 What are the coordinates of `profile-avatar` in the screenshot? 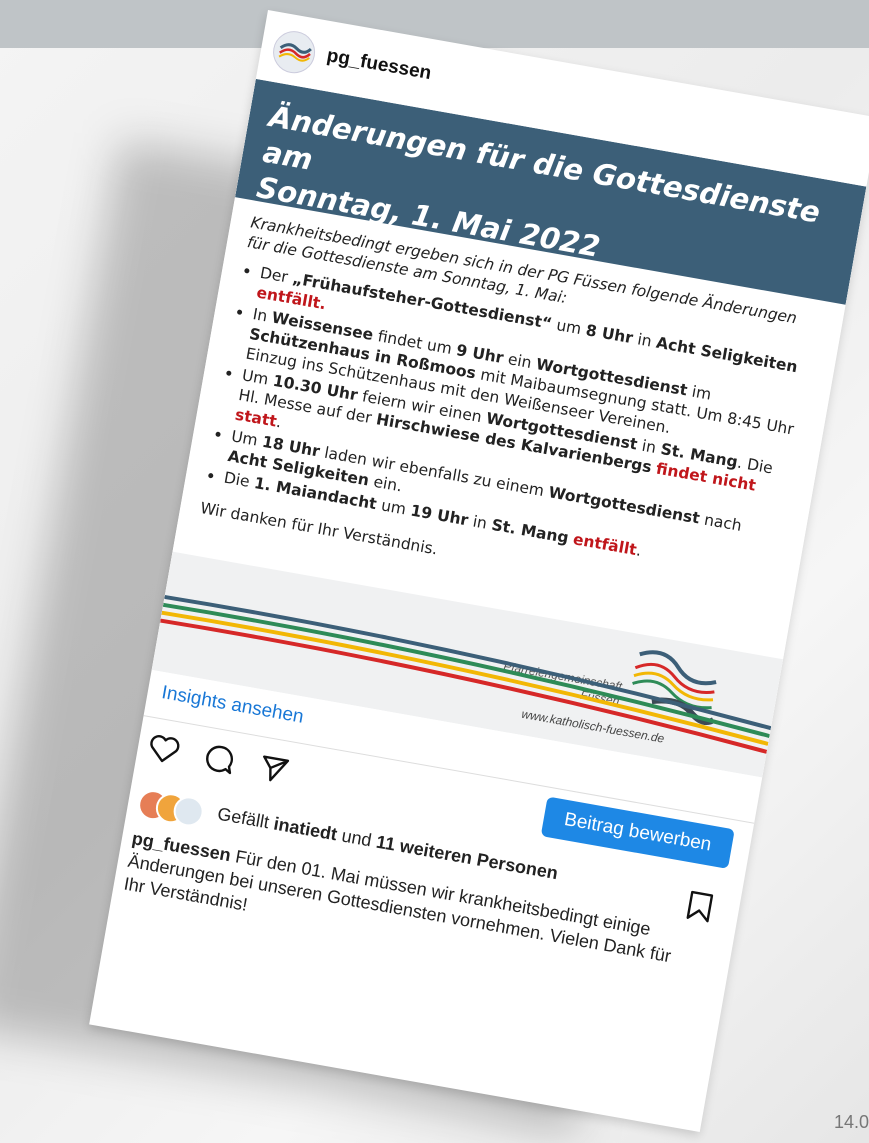 It's located at (294, 52).